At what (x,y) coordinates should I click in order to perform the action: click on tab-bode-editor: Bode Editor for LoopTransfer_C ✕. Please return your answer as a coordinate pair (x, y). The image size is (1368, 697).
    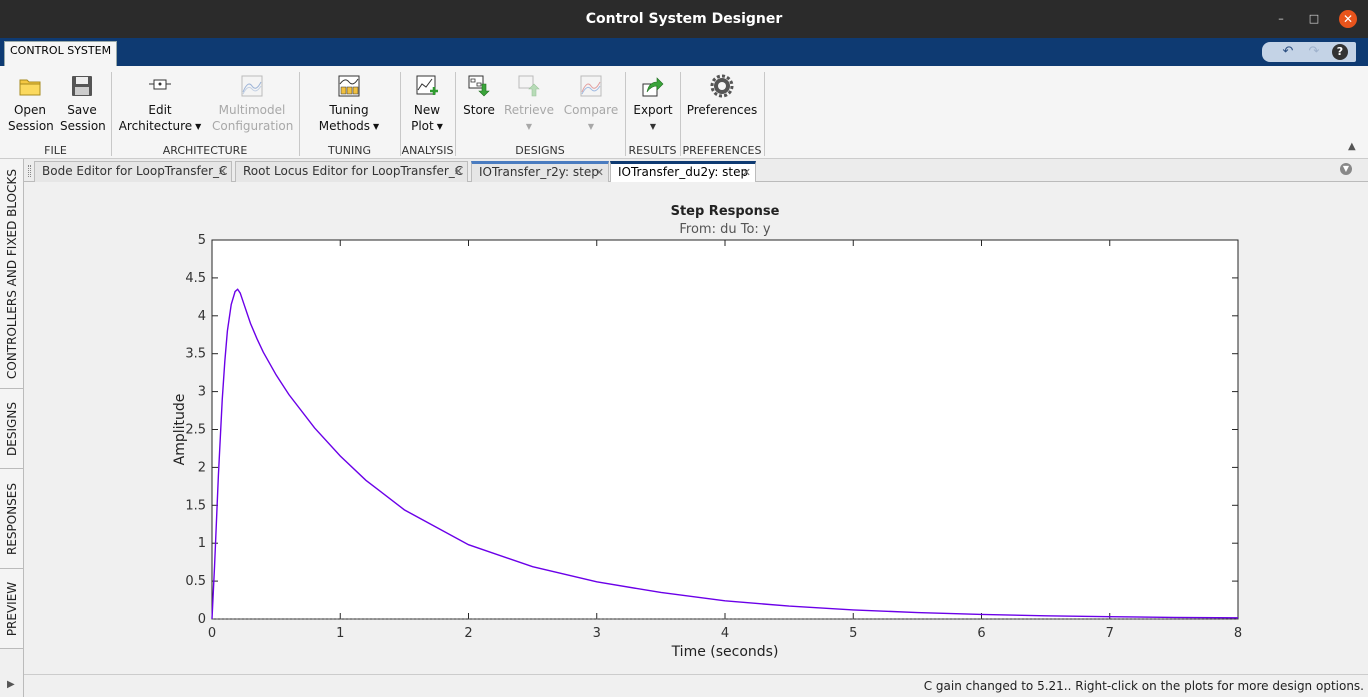
    Looking at the image, I should click on (133, 171).